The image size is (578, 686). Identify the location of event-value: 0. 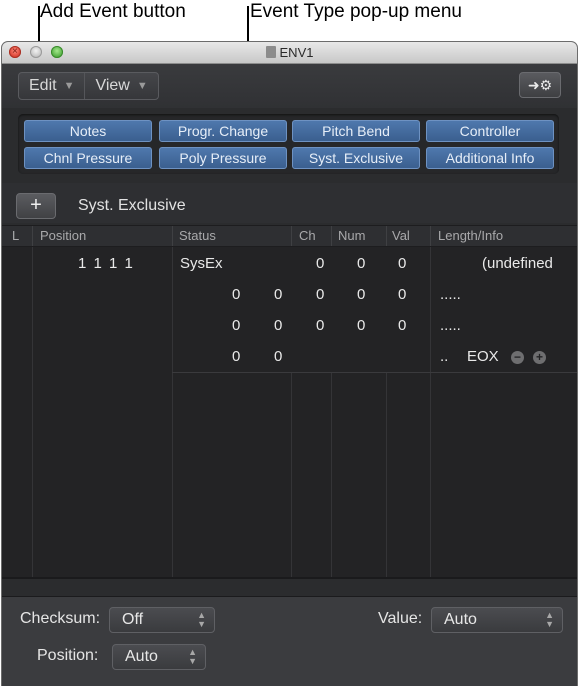
(402, 263).